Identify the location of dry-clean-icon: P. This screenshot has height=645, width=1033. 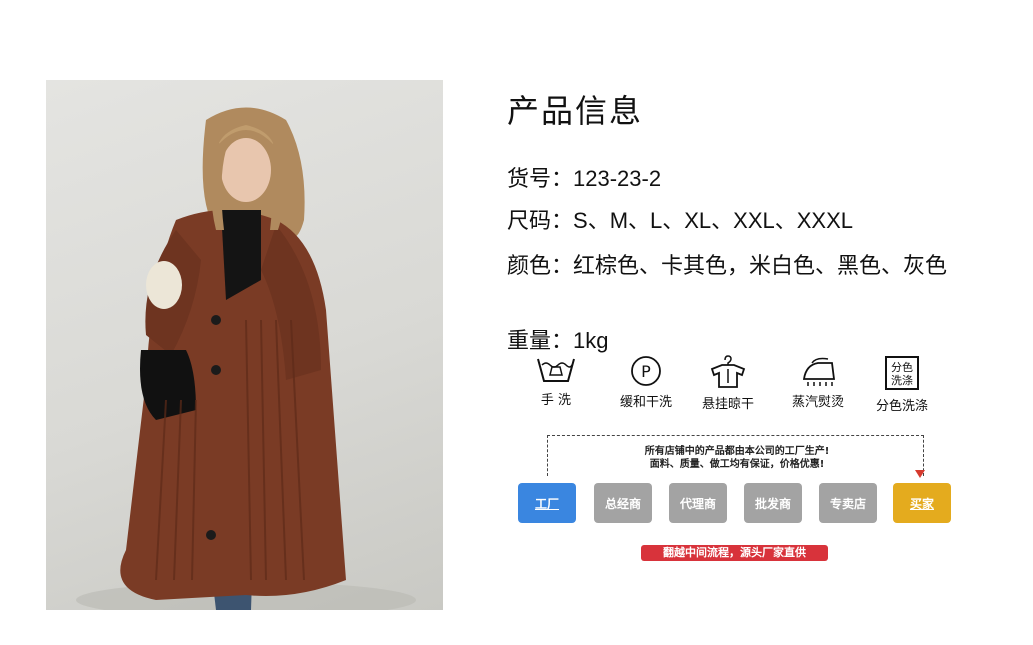
(646, 371).